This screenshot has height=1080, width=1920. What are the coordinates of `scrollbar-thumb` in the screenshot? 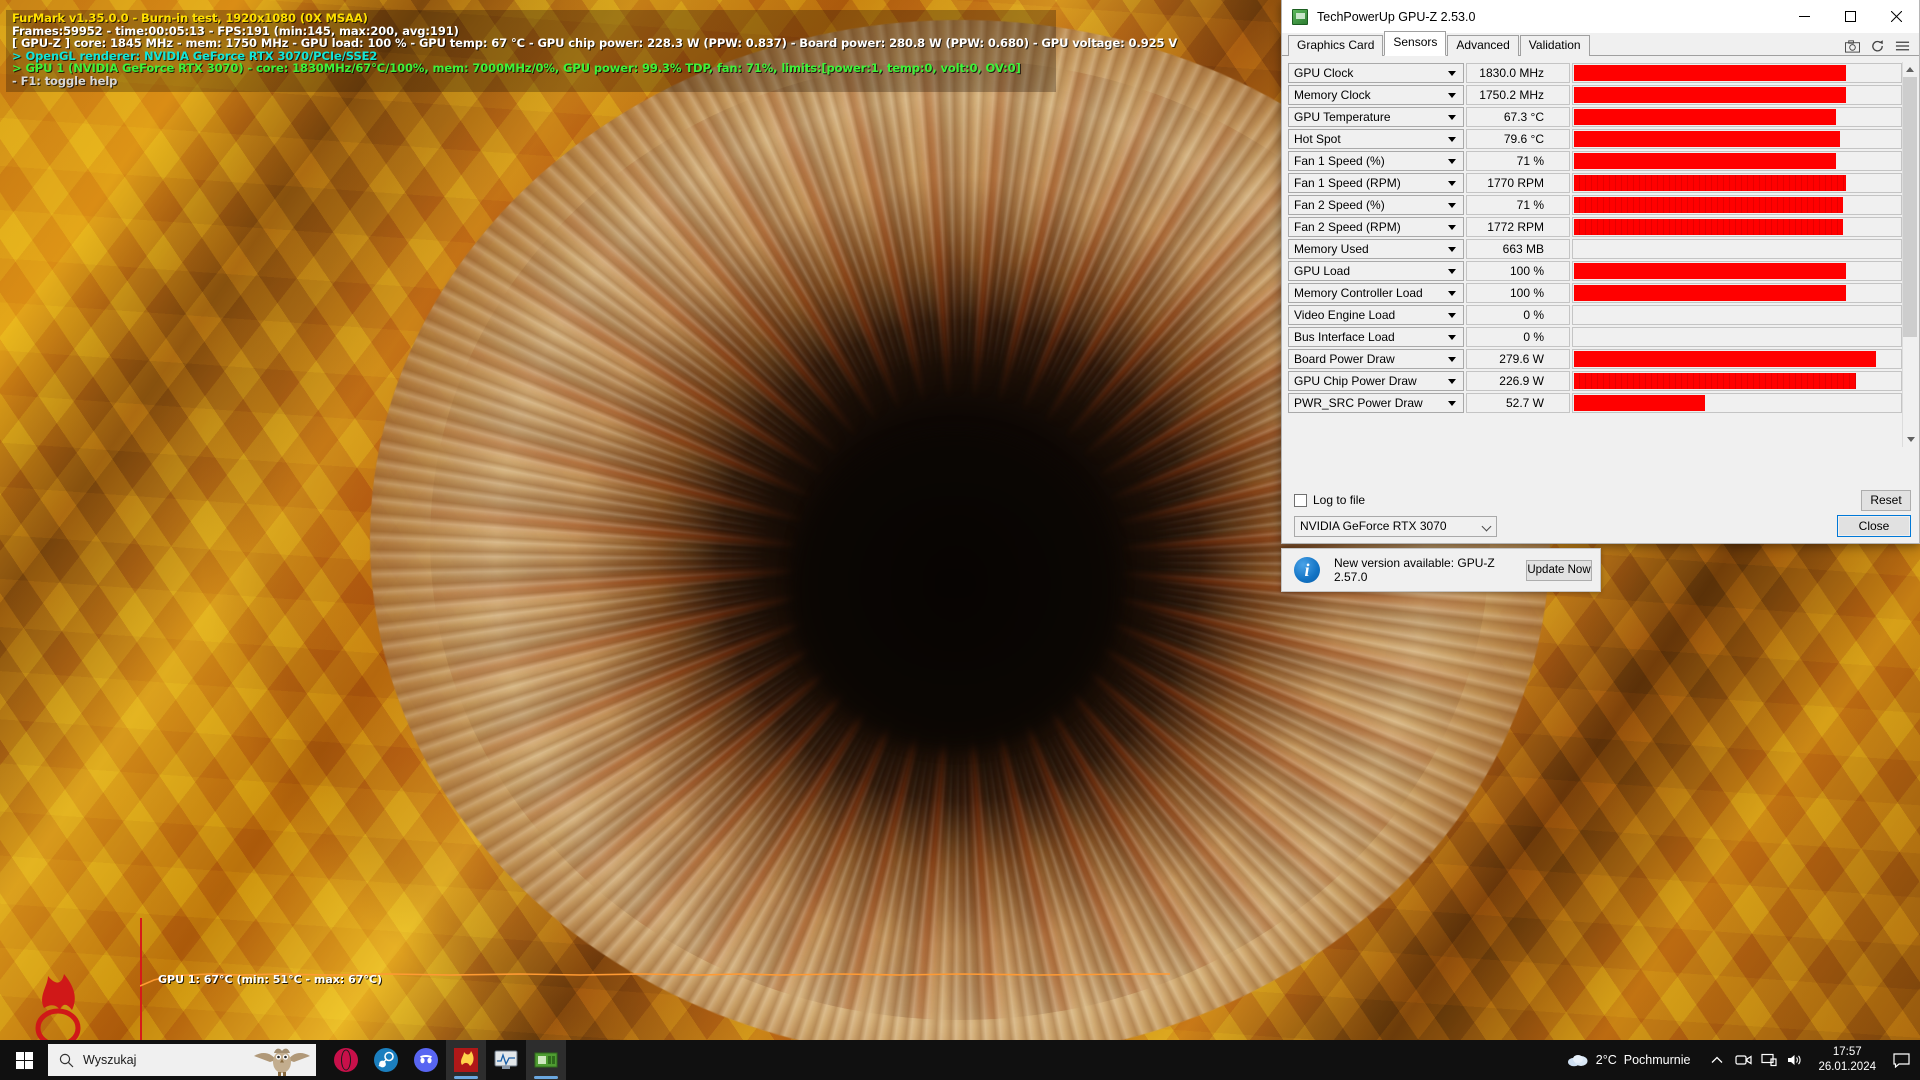 It's located at (1910, 207).